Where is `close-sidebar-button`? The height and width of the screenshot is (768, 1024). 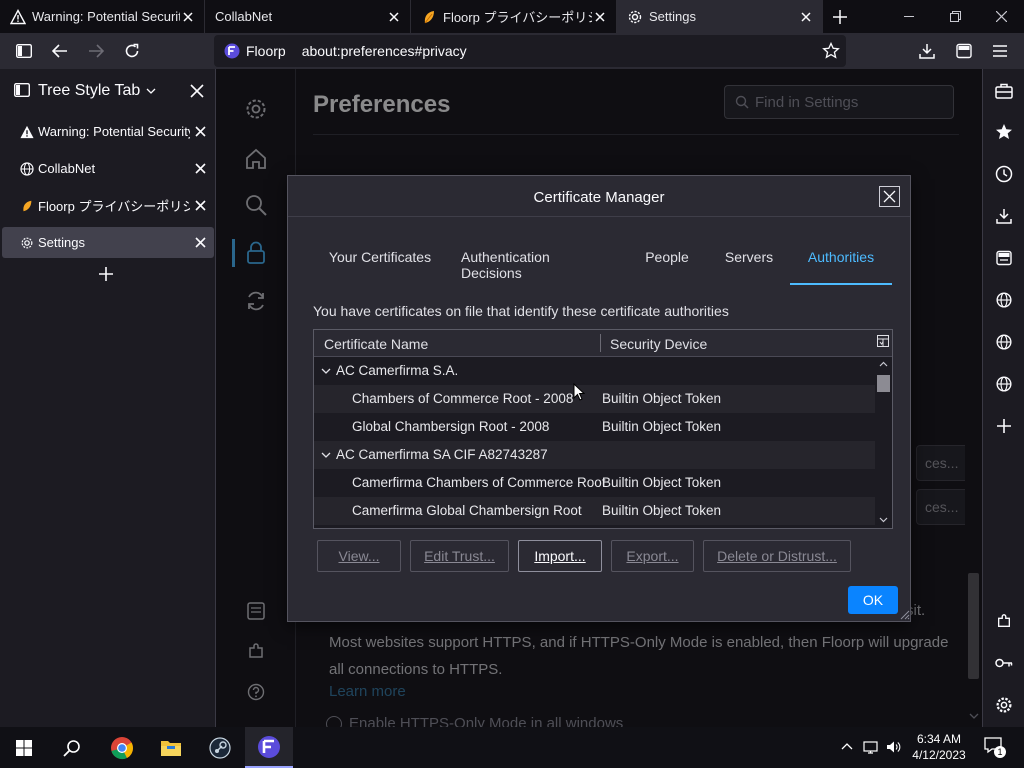 close-sidebar-button is located at coordinates (197, 91).